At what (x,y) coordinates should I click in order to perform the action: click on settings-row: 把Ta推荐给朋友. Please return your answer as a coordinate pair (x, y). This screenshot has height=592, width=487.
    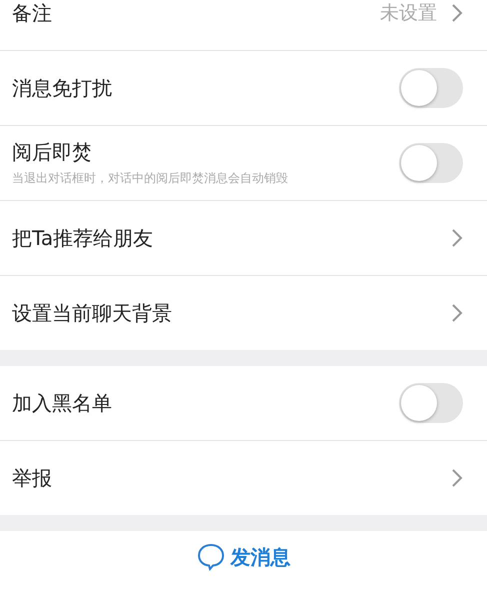
    Looking at the image, I should click on (243, 238).